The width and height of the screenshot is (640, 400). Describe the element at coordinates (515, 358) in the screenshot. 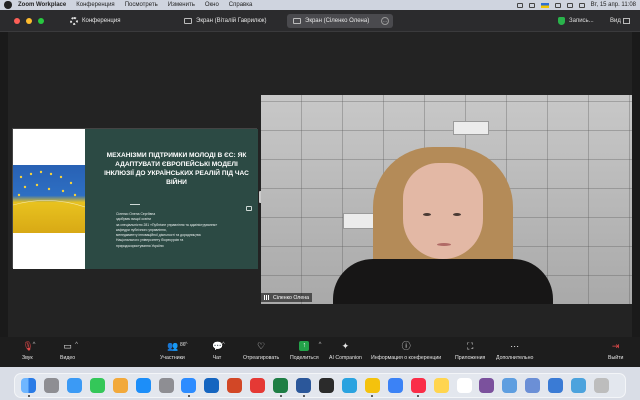

I see `more-label: Дополнительно` at that location.